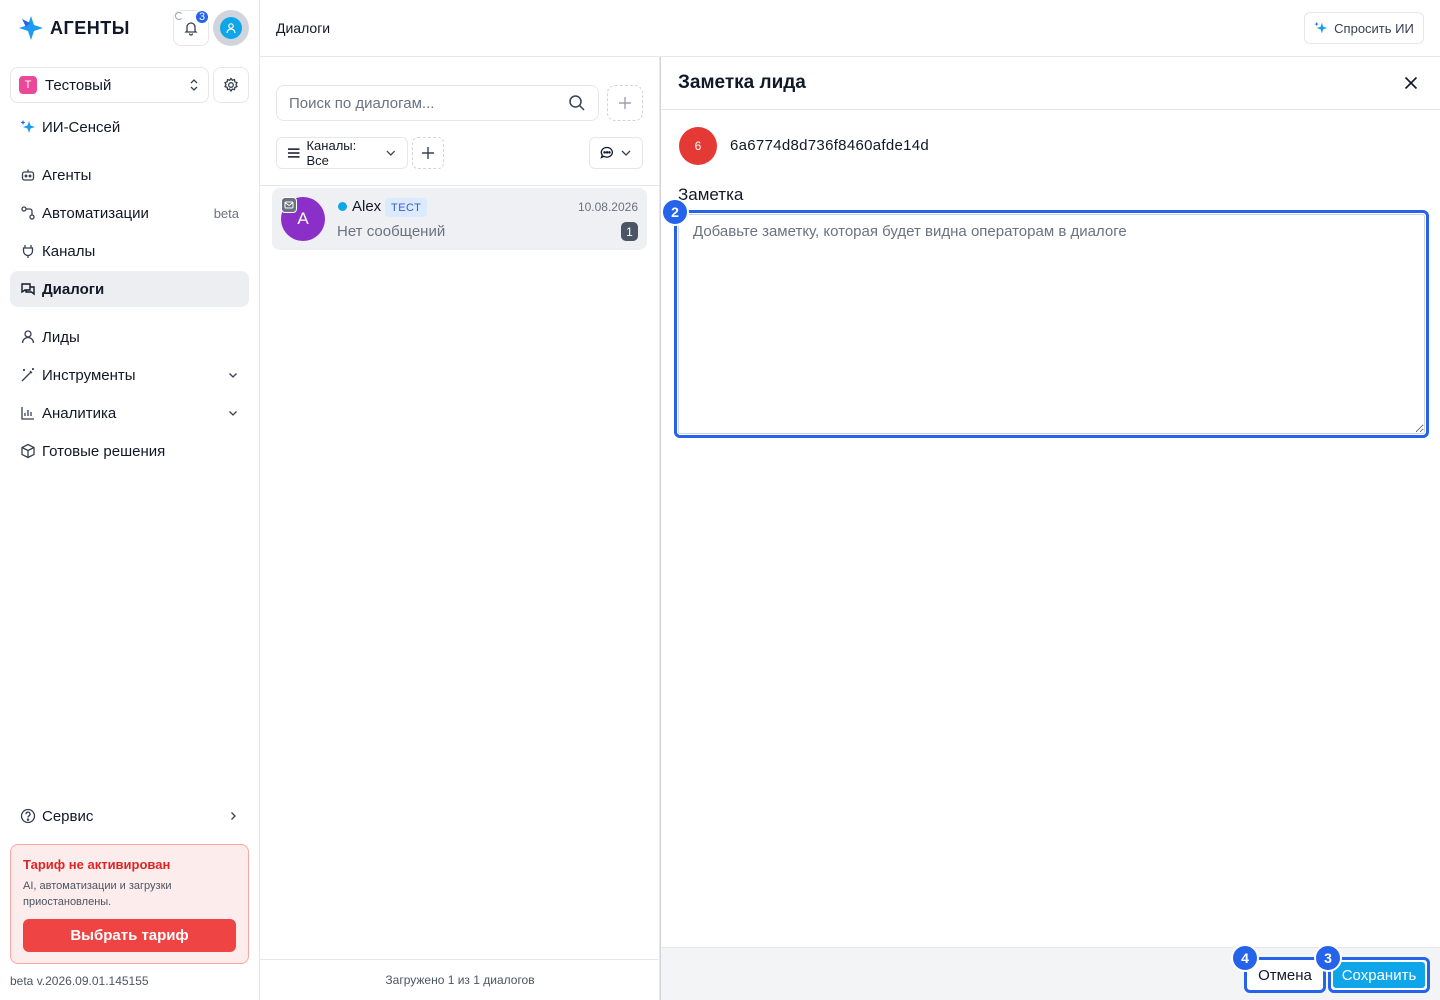  What do you see at coordinates (129, 816) in the screenshot?
I see `sidebar-item-service: Сервис` at bounding box center [129, 816].